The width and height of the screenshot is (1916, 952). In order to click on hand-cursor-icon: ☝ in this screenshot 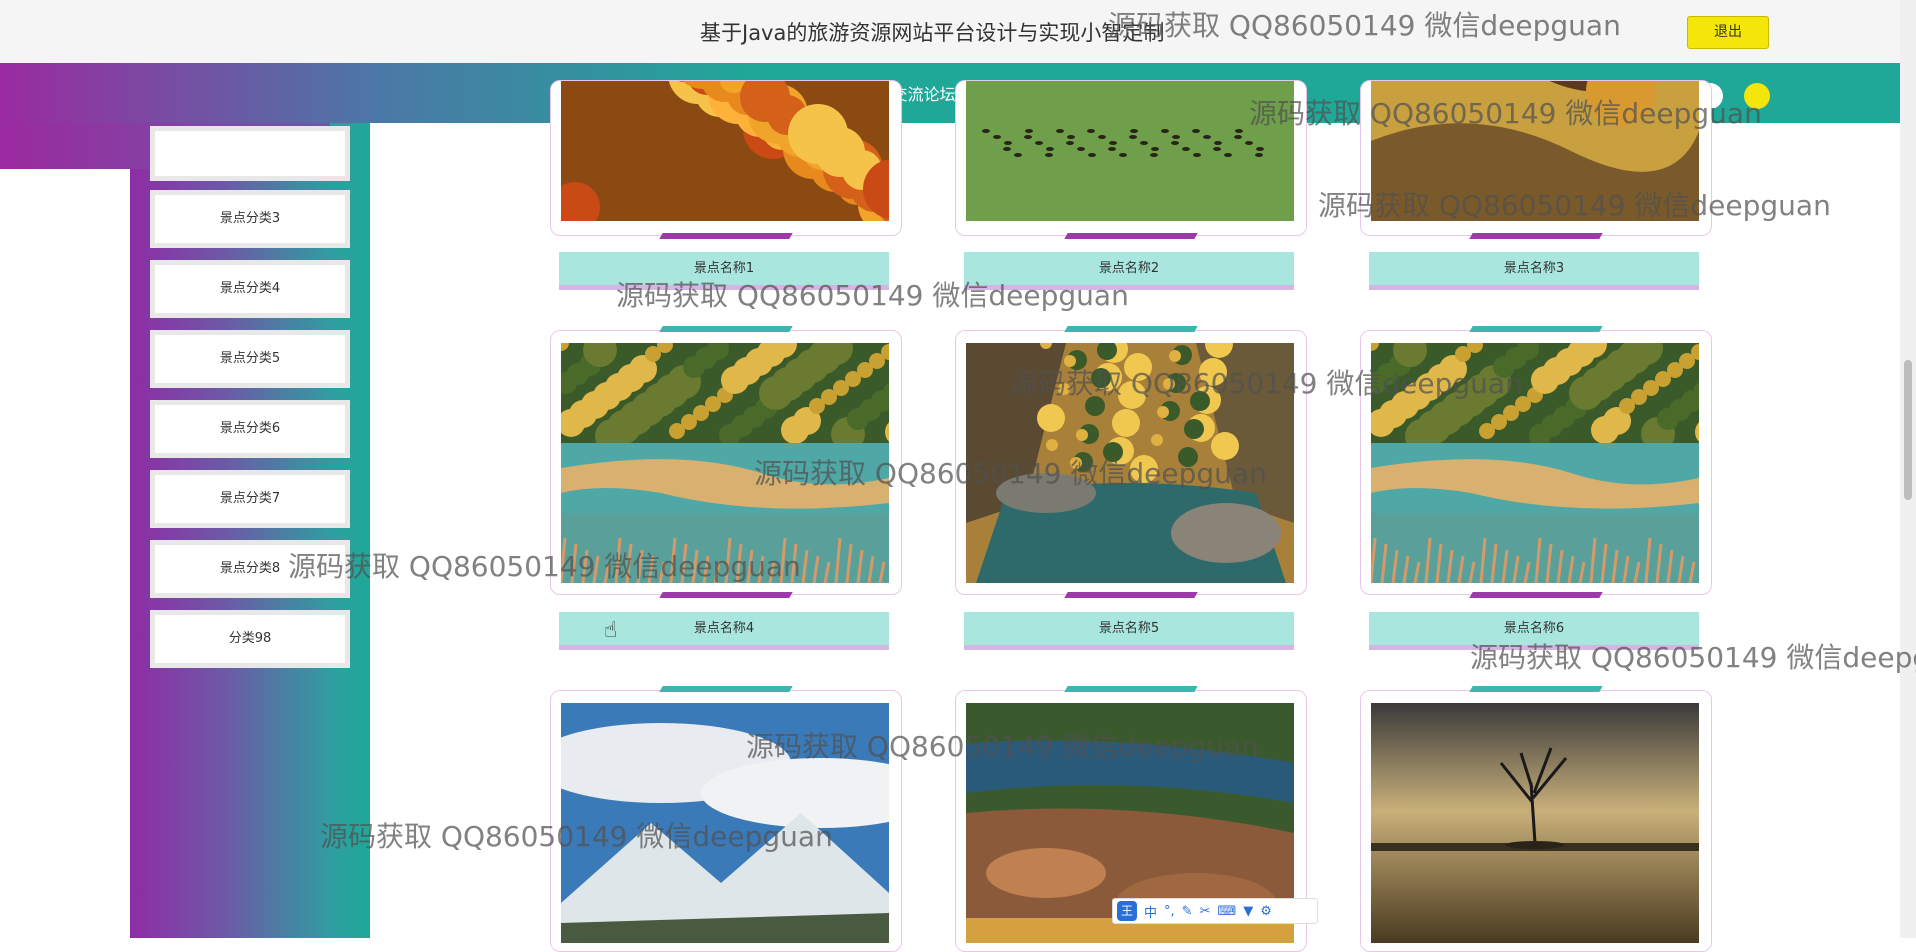, I will do `click(611, 630)`.